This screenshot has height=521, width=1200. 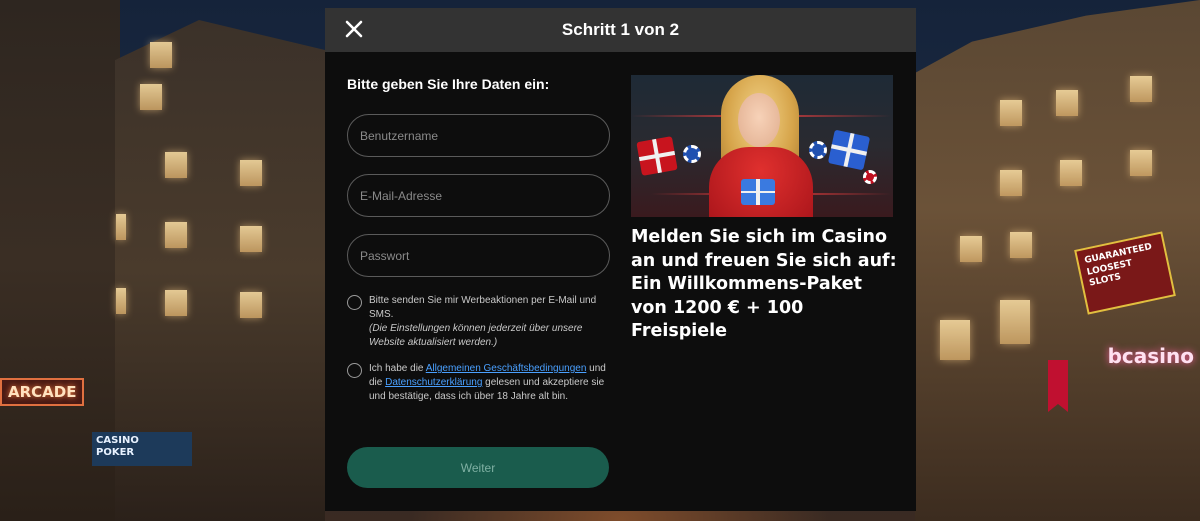 I want to click on bc-flag-banner, so click(x=1058, y=386).